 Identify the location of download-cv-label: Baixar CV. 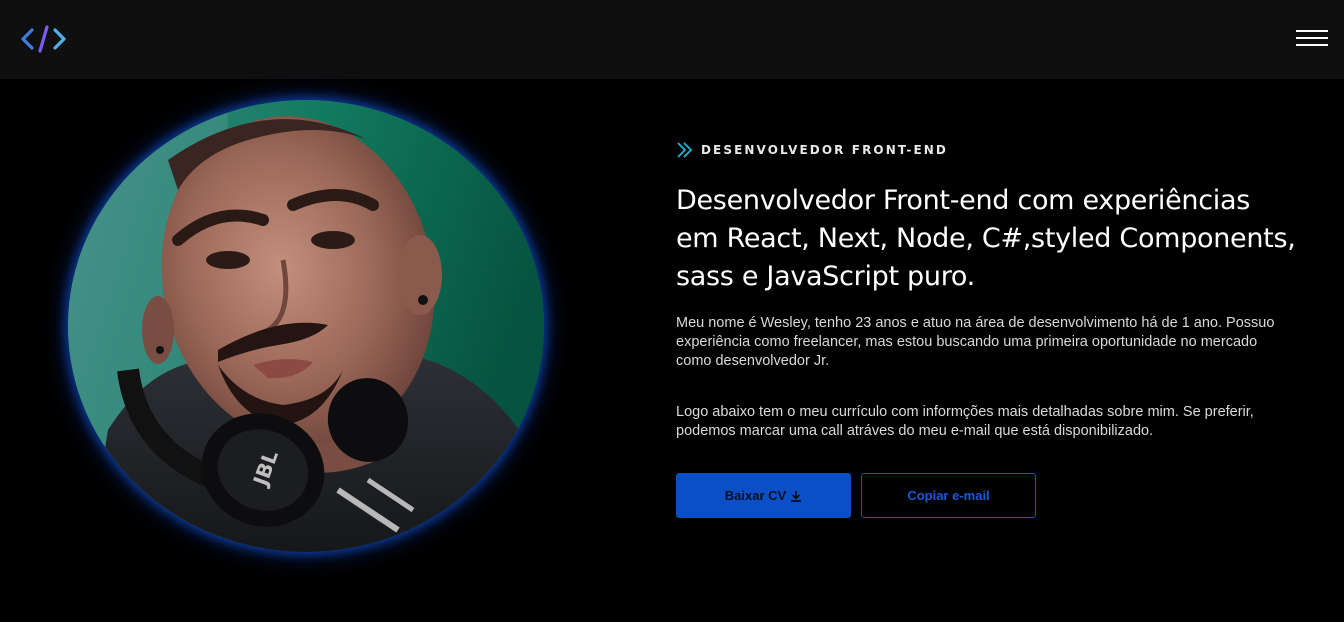
(755, 495).